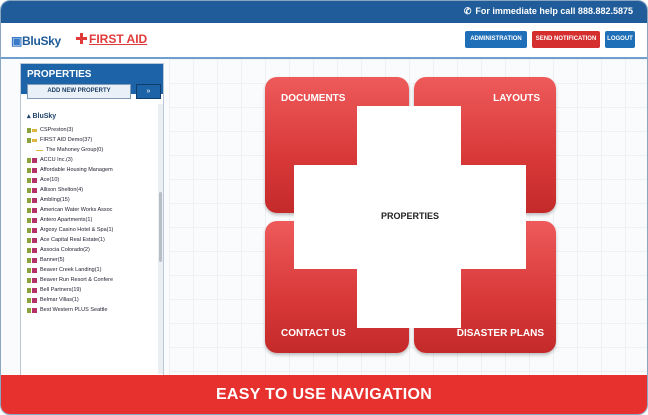  Describe the element at coordinates (91, 250) in the screenshot. I see `tree-item: Associa Colorado(2)` at that location.